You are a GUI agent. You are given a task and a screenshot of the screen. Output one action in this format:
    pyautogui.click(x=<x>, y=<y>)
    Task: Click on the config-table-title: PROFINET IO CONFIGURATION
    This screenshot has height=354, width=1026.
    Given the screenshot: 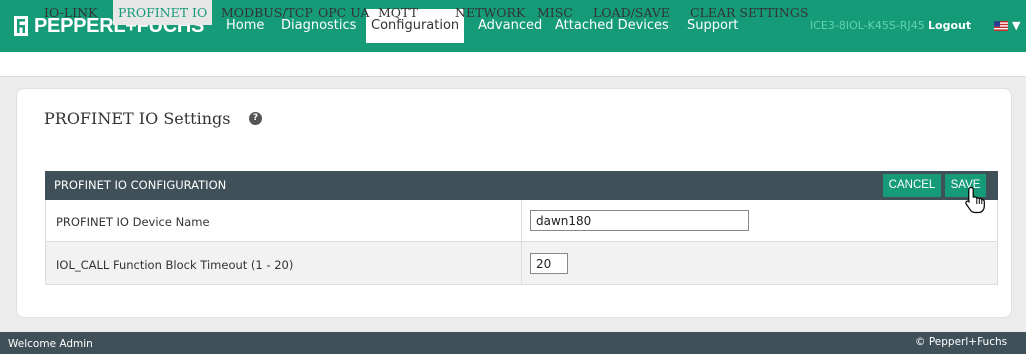 What is the action you would take?
    pyautogui.click(x=140, y=185)
    